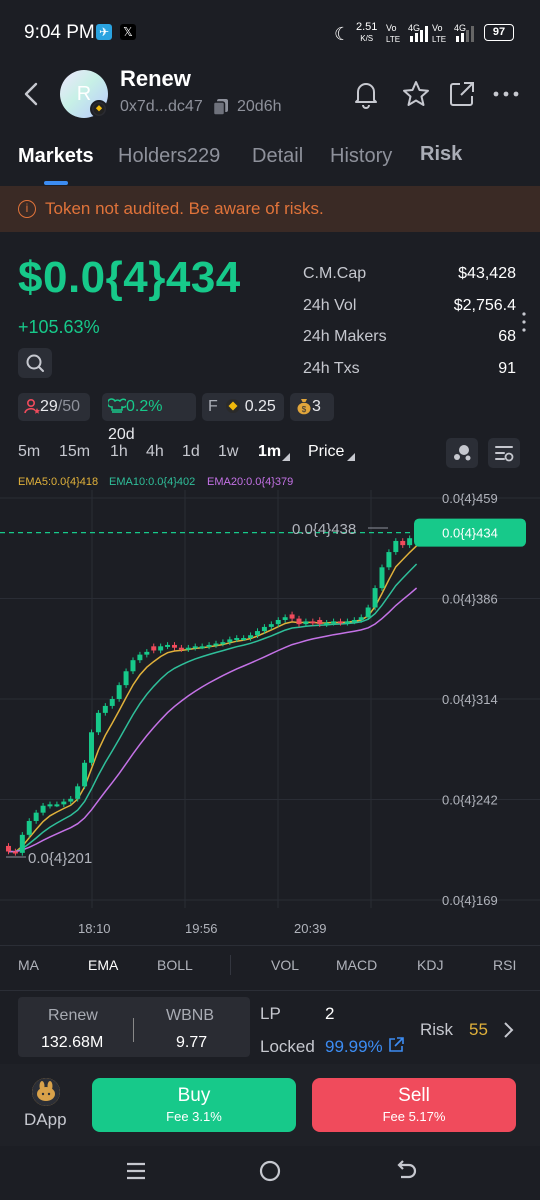 This screenshot has height=1200, width=540. Describe the element at coordinates (60, 858) in the screenshot. I see `min-price-marker: 0.0{4}201` at that location.